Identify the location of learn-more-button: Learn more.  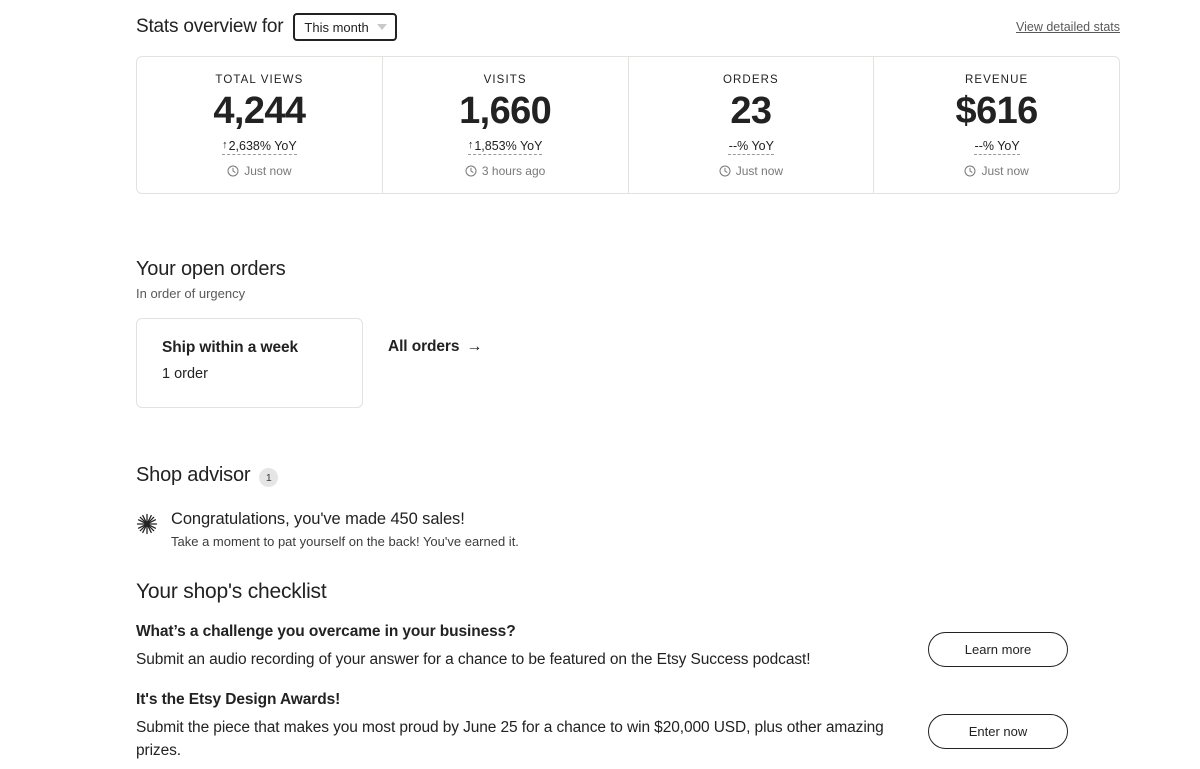
(998, 649).